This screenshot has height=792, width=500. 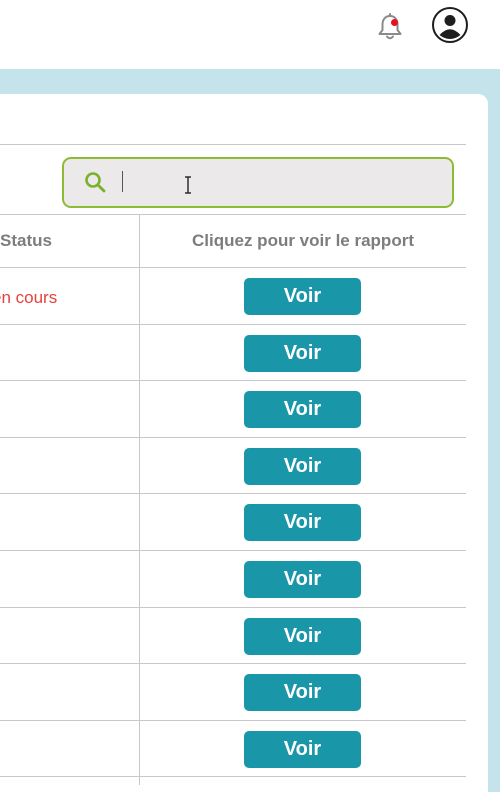 I want to click on notifications-button, so click(x=390, y=27).